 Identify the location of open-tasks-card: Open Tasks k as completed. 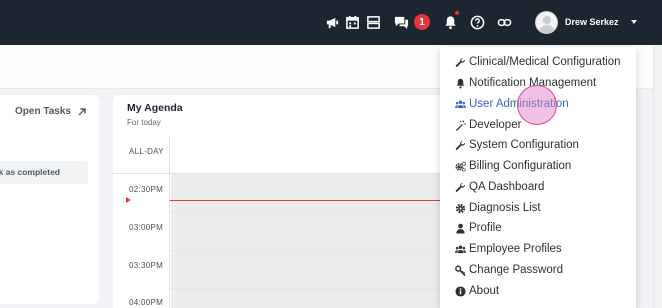
(49, 199).